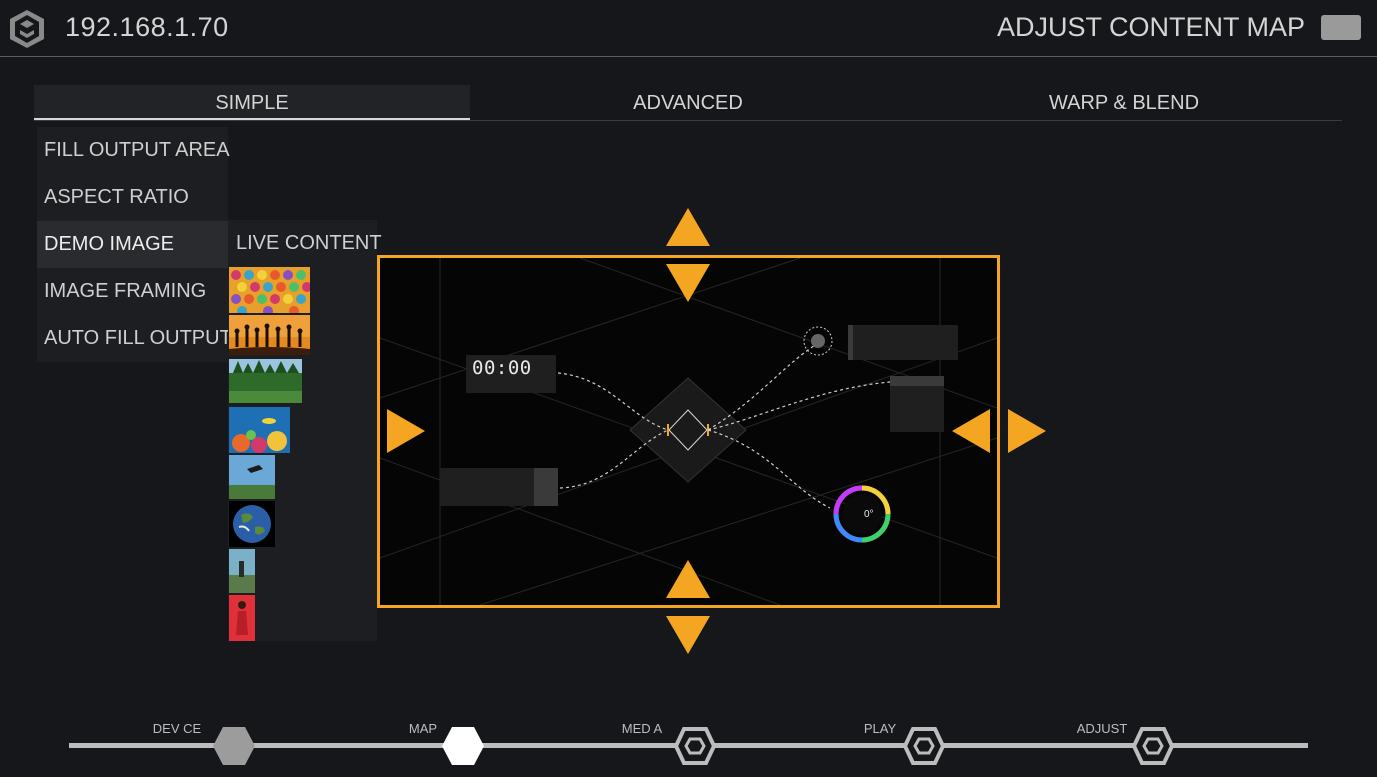 The width and height of the screenshot is (1377, 777). I want to click on tab-warp-blend: WARP & BLEND, so click(1124, 102).